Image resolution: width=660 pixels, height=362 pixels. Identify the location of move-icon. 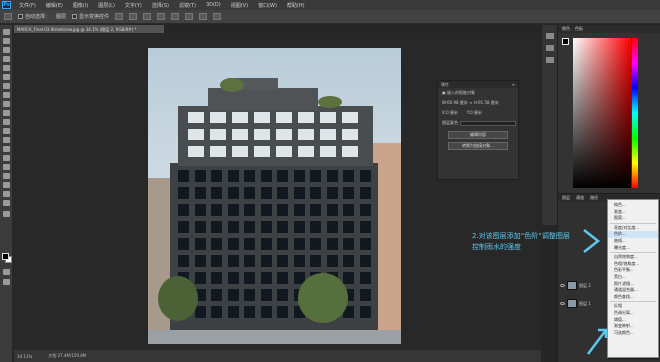
(6, 32).